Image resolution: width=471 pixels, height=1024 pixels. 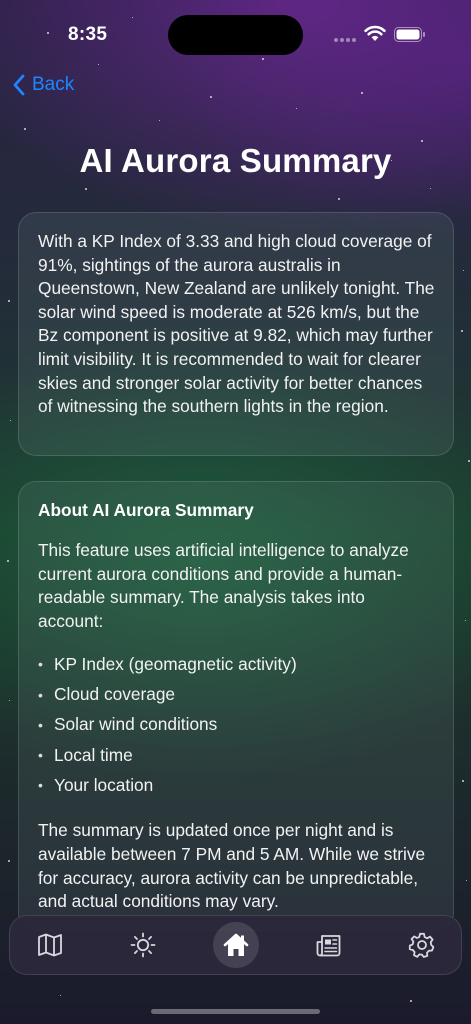 I want to click on factor-label: Your location, so click(x=104, y=784).